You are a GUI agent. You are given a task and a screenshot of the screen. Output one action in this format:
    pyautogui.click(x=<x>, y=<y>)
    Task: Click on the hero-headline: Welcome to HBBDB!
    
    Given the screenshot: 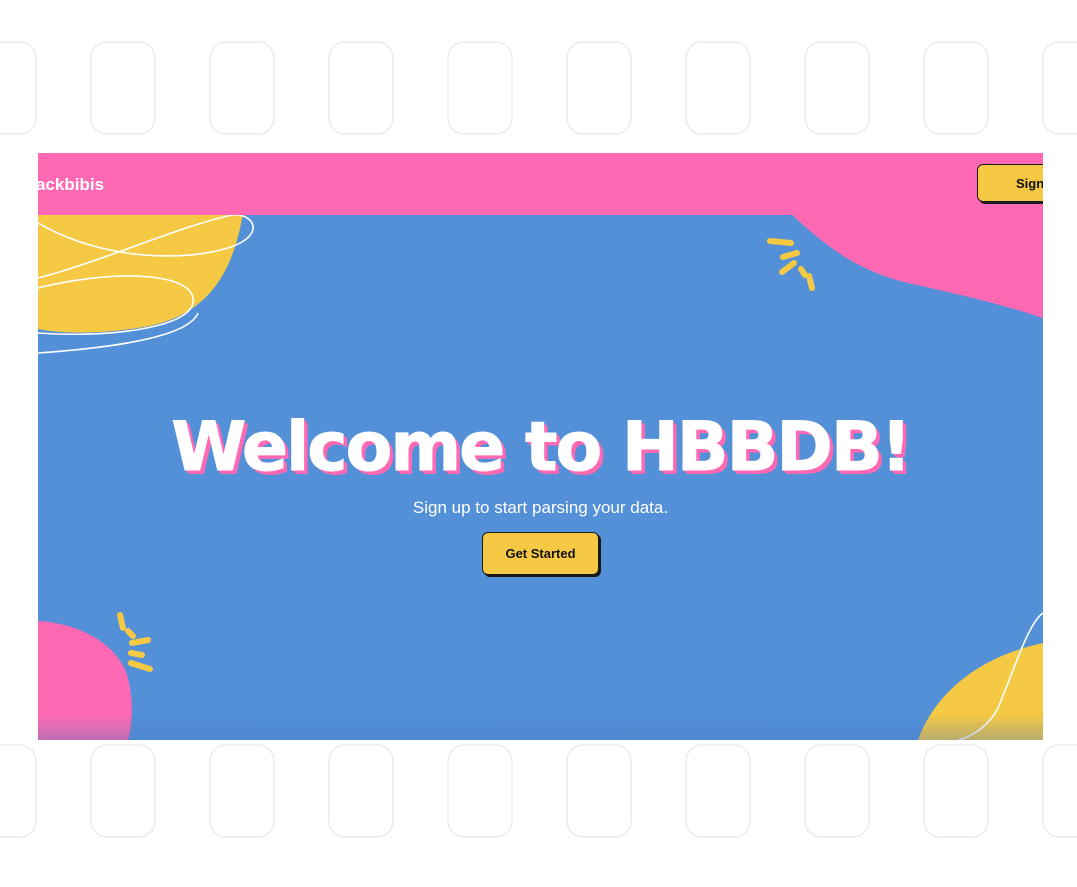 What is the action you would take?
    pyautogui.click(x=541, y=448)
    